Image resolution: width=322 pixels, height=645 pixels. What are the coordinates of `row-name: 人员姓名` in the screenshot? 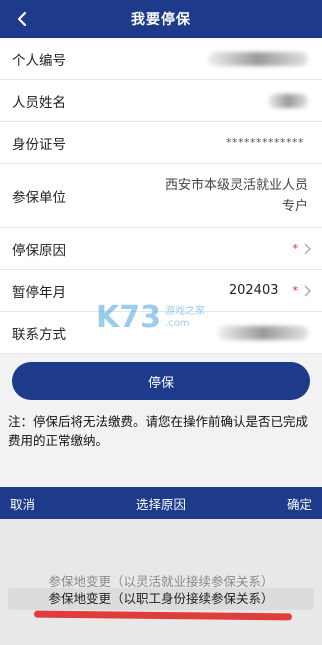 It's located at (161, 101).